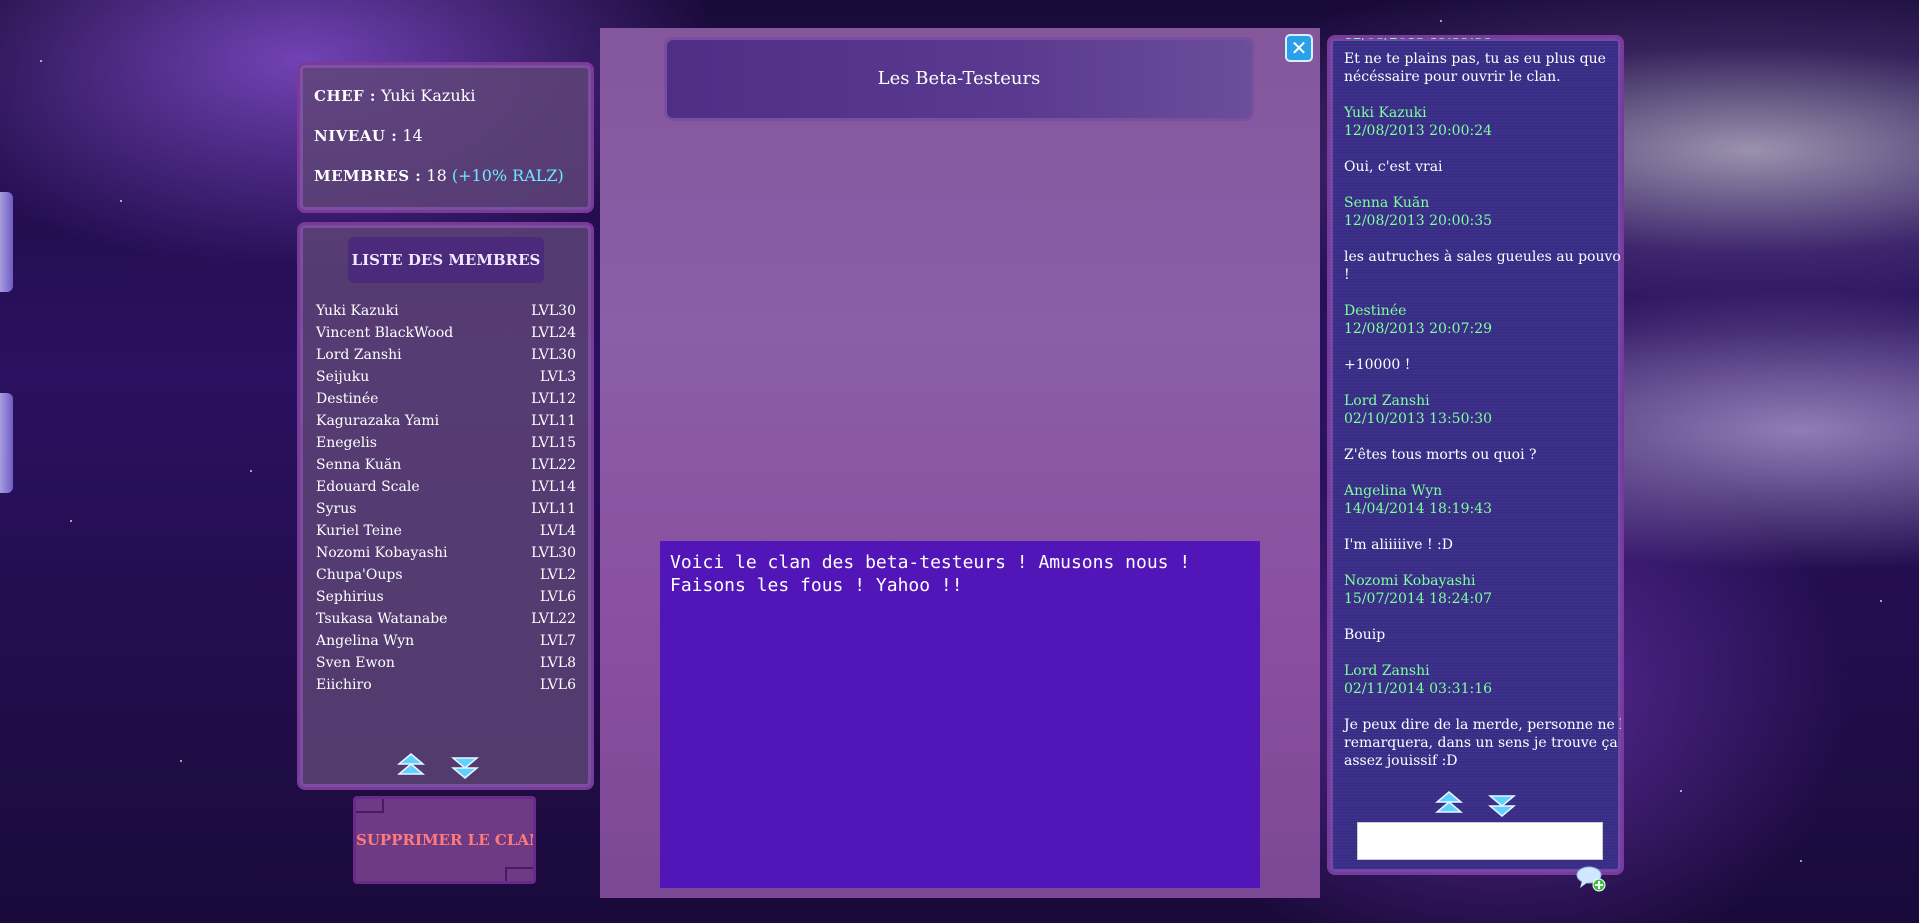 The height and width of the screenshot is (923, 1919). Describe the element at coordinates (446, 663) in the screenshot. I see `member-row: Sven Ewon LVL8` at that location.